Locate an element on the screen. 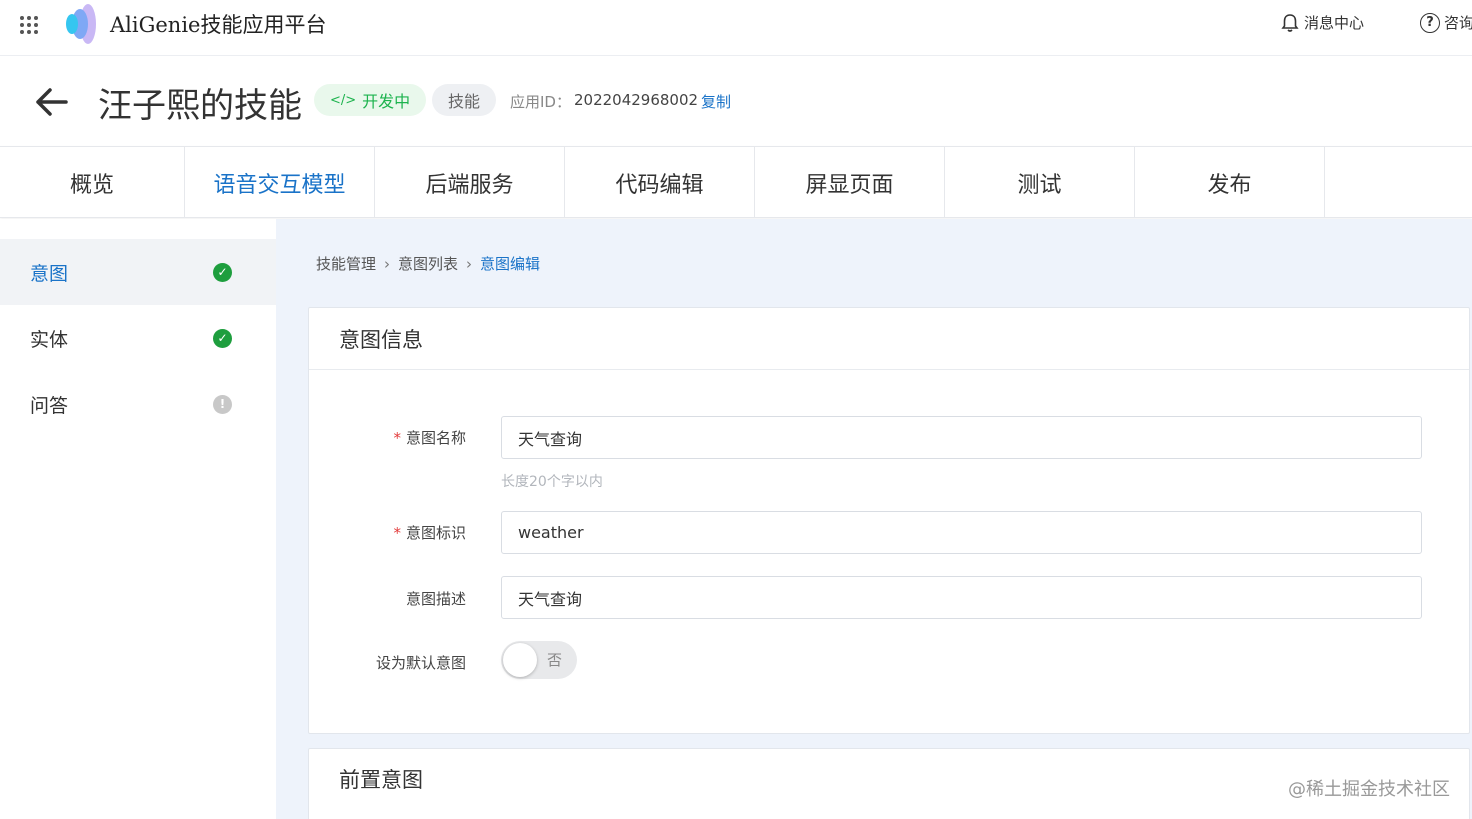 The image size is (1472, 819). sidebar-item-entity: 实体 ✓ is located at coordinates (138, 338).